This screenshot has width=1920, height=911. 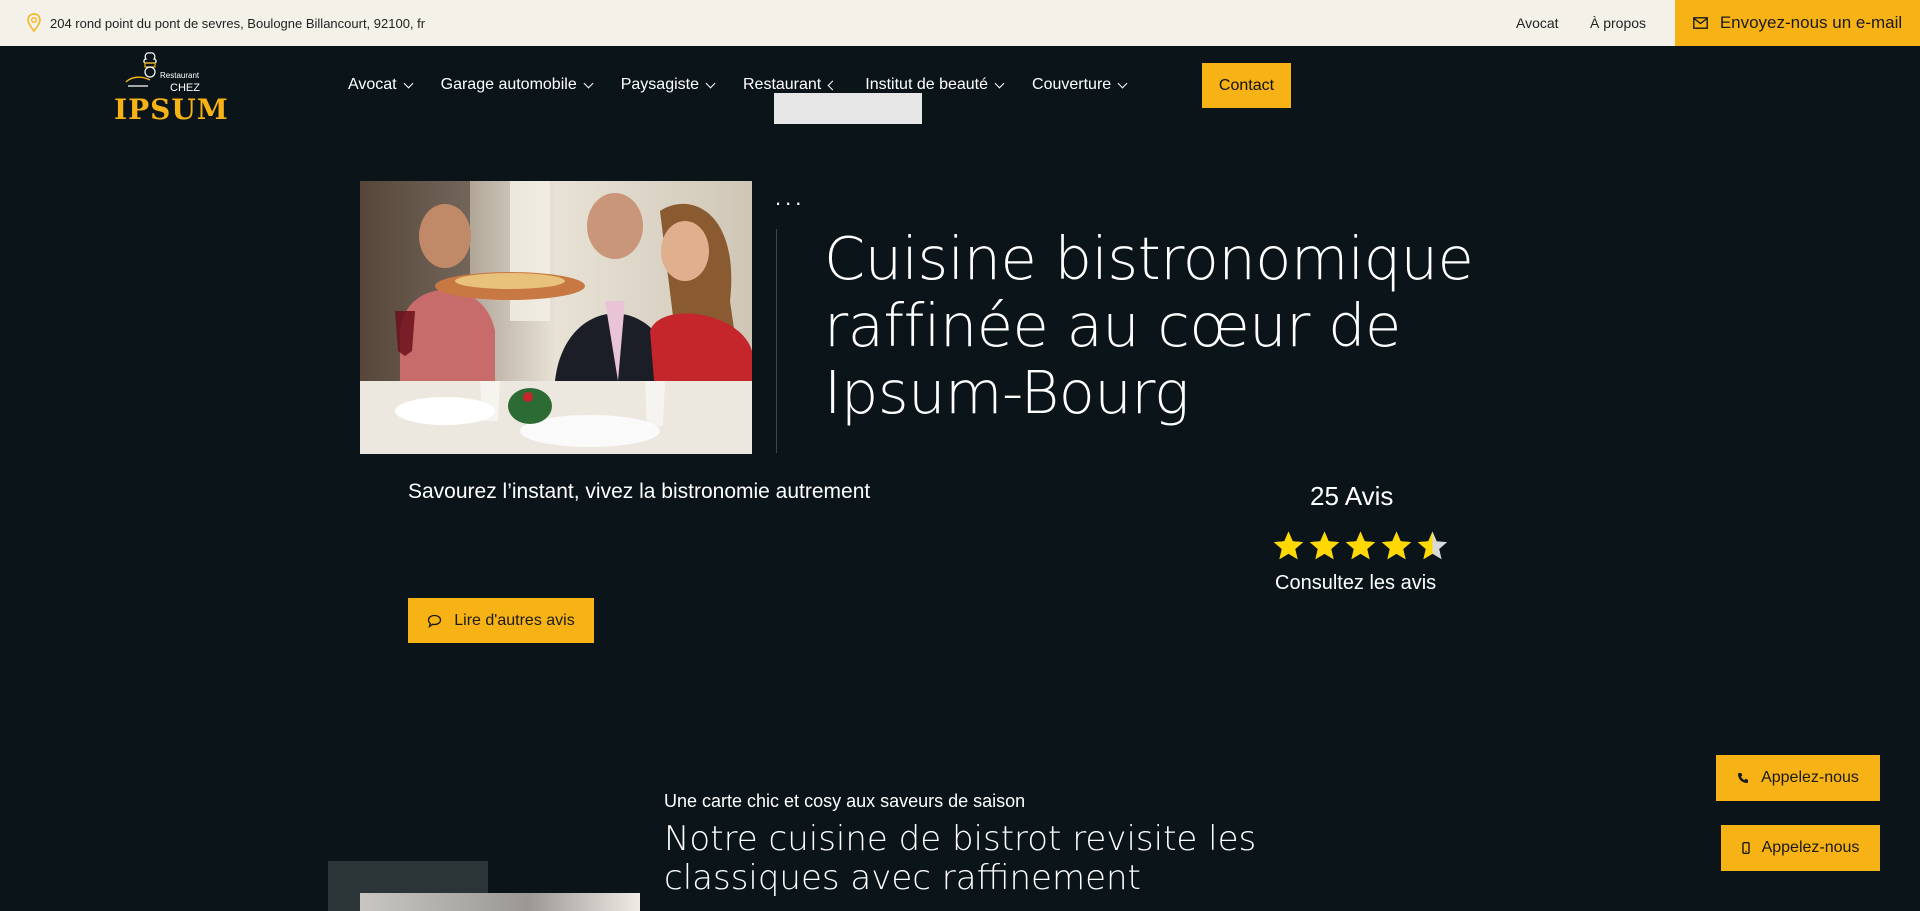 I want to click on toplink-avocat: Avocat, so click(x=1537, y=23).